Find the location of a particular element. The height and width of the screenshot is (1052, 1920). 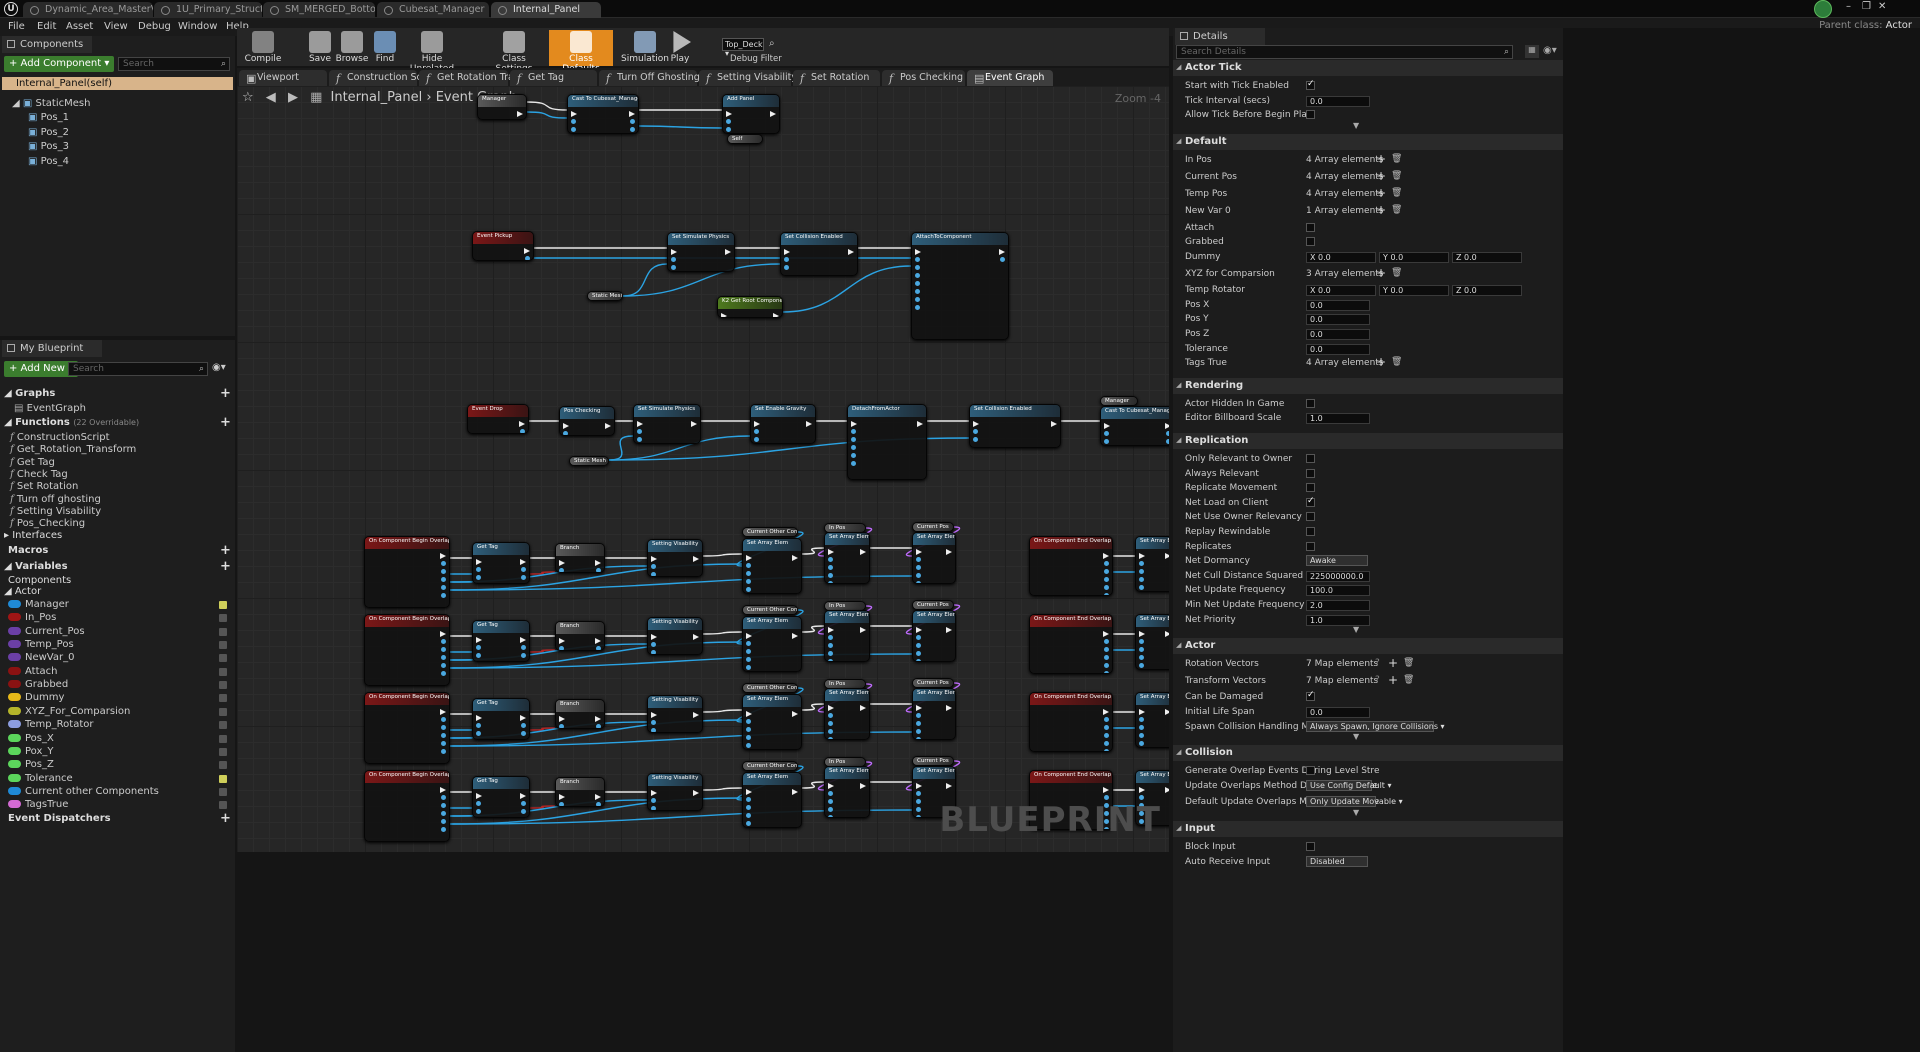

function-item: f Set Rotation is located at coordinates (44, 486).